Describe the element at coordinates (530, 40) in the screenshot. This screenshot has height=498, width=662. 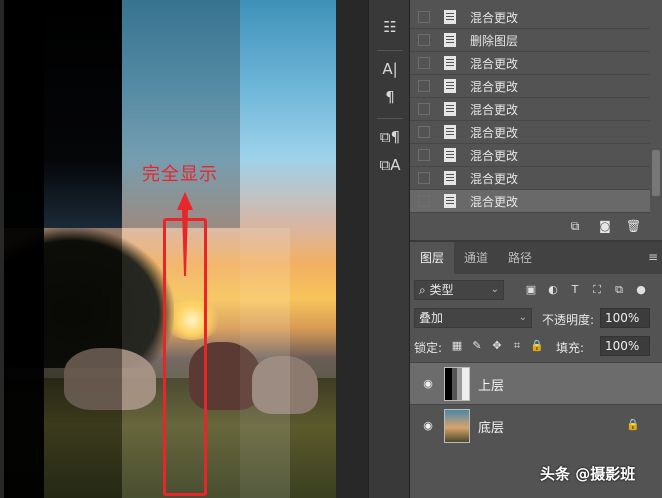
I see `history-item: 删除图层` at that location.